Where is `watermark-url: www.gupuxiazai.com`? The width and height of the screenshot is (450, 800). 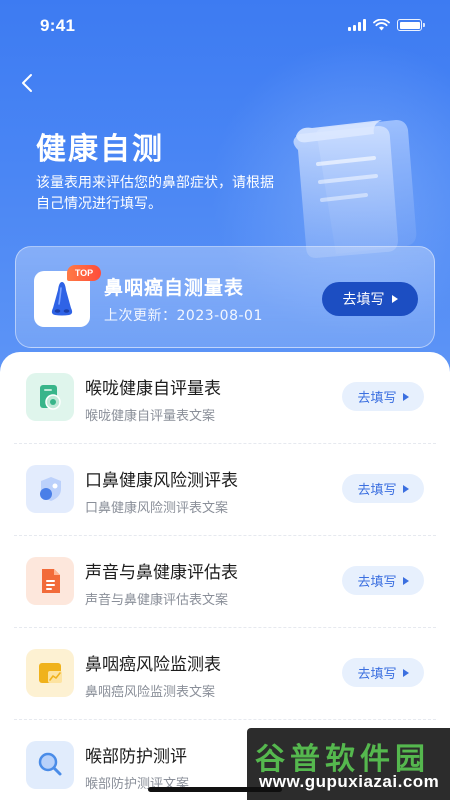 watermark-url: www.gupuxiazai.com is located at coordinates (349, 781).